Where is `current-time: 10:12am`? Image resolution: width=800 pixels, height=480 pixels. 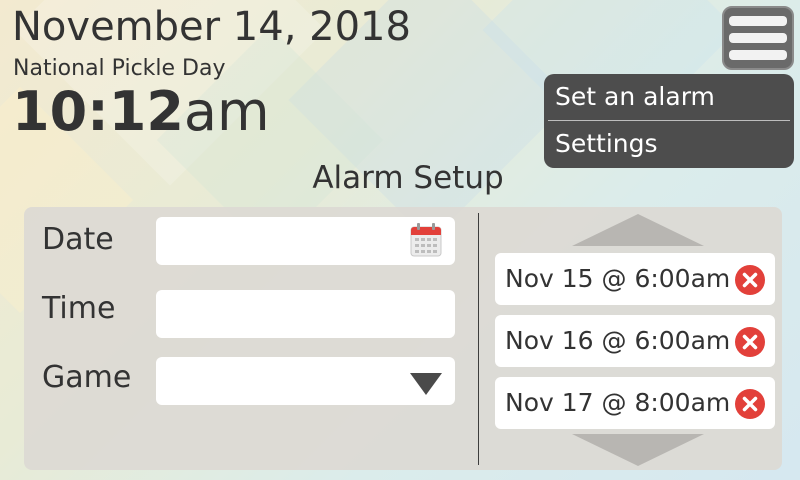 current-time: 10:12am is located at coordinates (141, 112).